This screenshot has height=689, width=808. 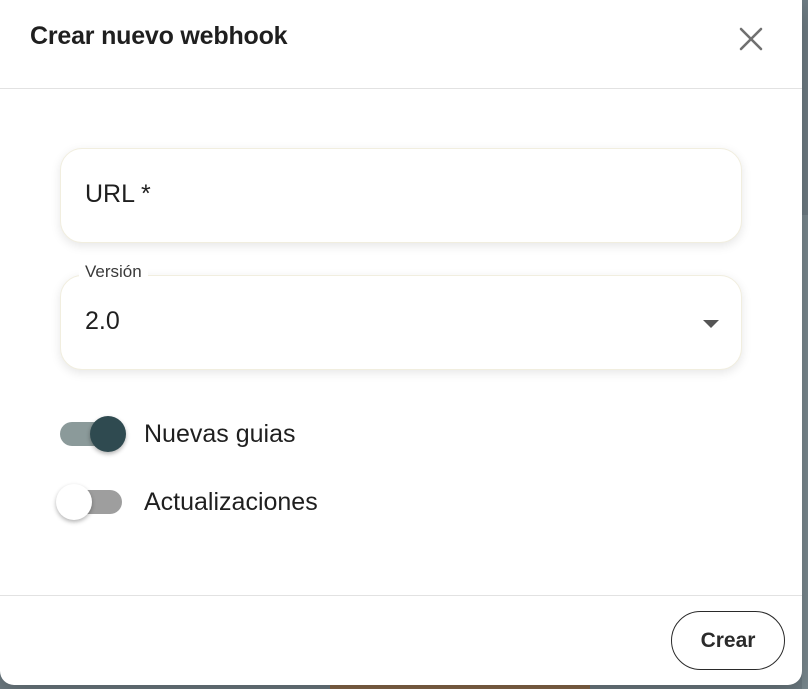 I want to click on close-icon, so click(x=751, y=39).